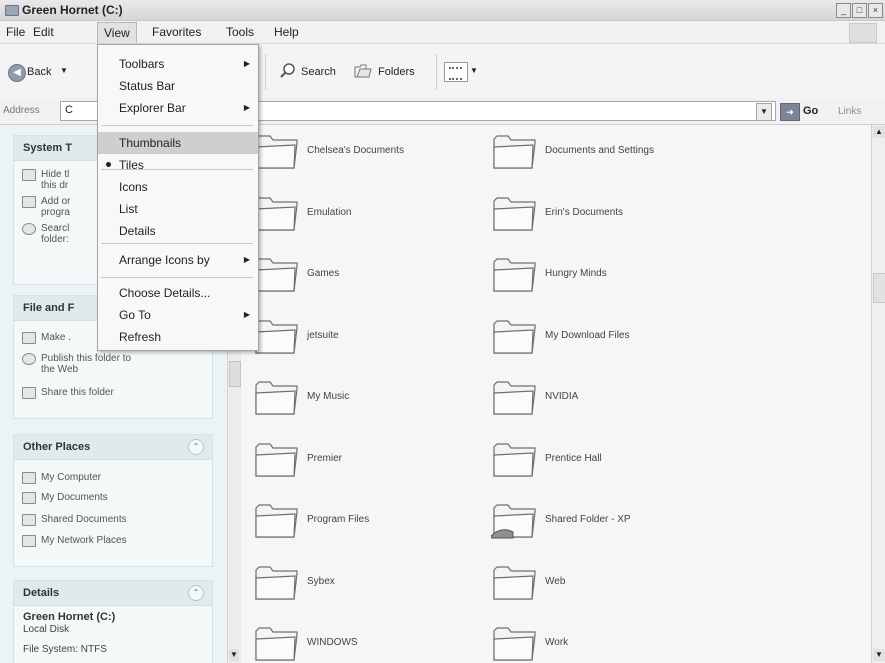 The height and width of the screenshot is (663, 885). Describe the element at coordinates (606, 643) in the screenshot. I see `folder-tile: Work` at that location.